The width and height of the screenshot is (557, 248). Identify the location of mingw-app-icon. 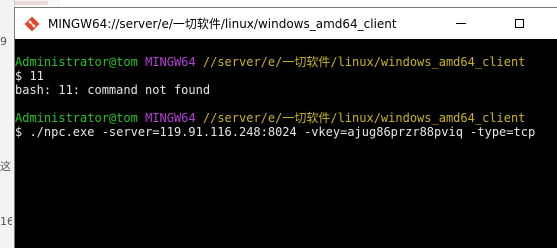
(32, 24).